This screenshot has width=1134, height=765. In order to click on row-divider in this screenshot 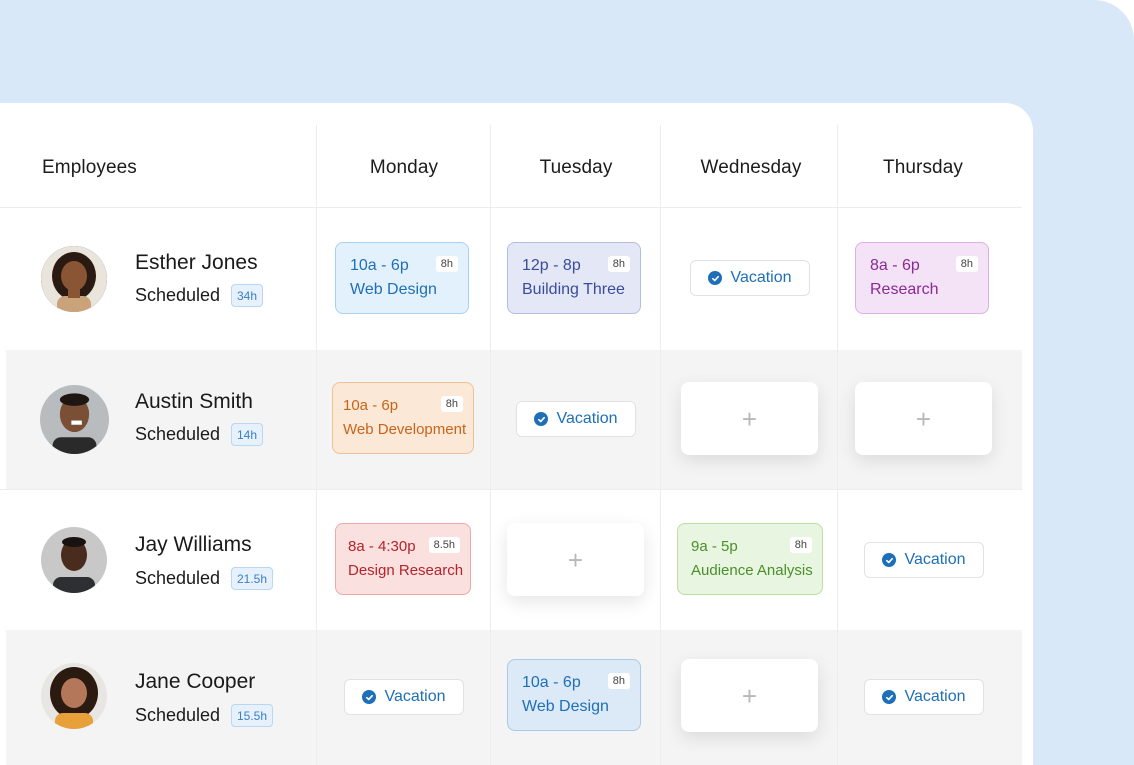, I will do `click(511, 489)`.